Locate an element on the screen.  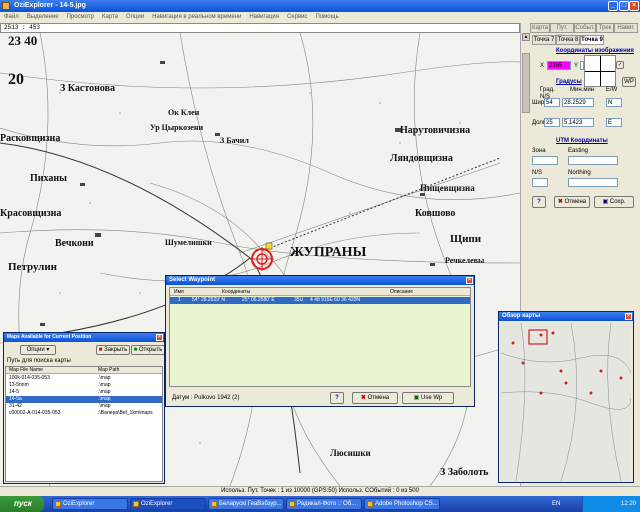
help-button: ? is located at coordinates (539, 202).